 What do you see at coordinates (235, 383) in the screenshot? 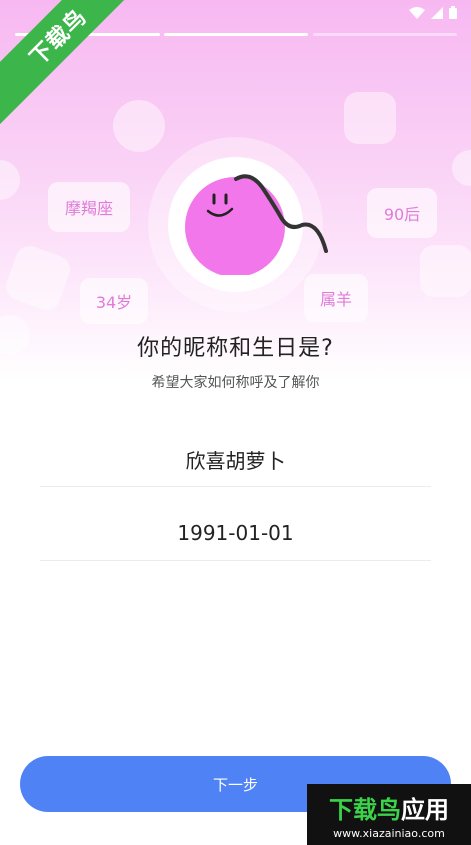
I see `page-subtitle: 希望大家如何称呼及了解你` at bounding box center [235, 383].